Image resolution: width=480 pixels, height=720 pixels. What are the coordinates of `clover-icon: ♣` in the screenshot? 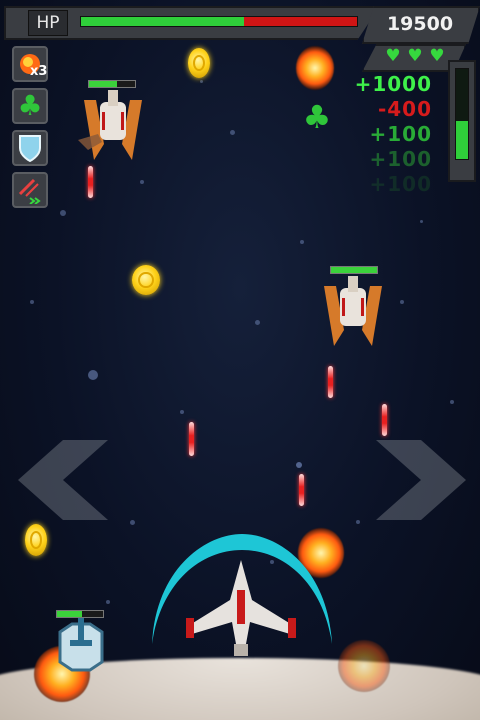 It's located at (30, 105).